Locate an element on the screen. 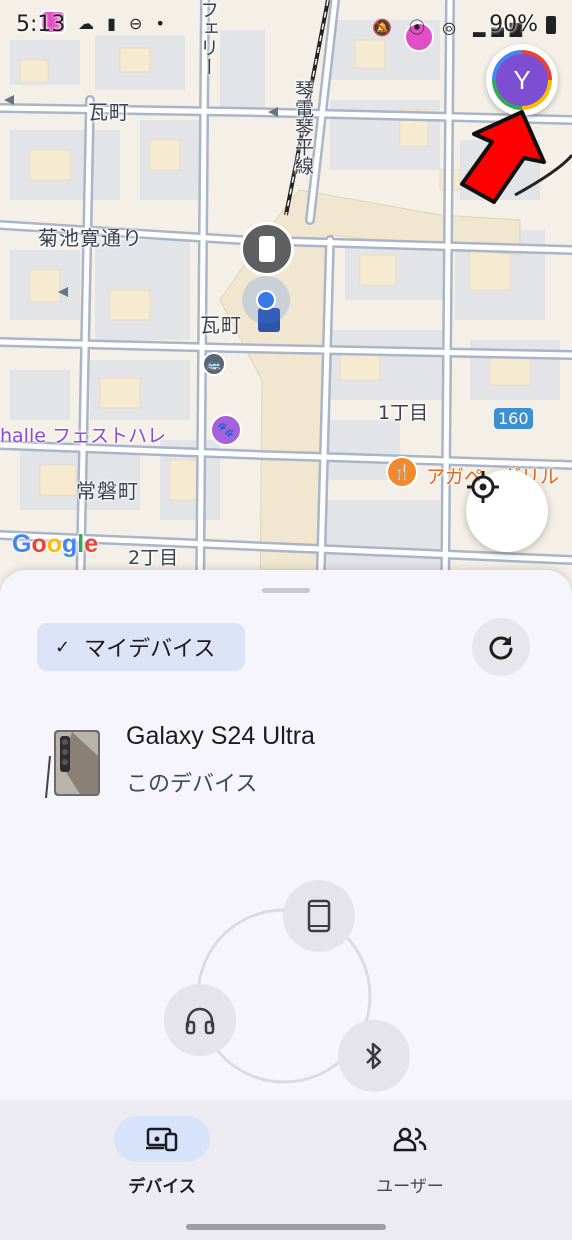 Image resolution: width=572 pixels, height=1240 pixels. refresh-button is located at coordinates (501, 647).